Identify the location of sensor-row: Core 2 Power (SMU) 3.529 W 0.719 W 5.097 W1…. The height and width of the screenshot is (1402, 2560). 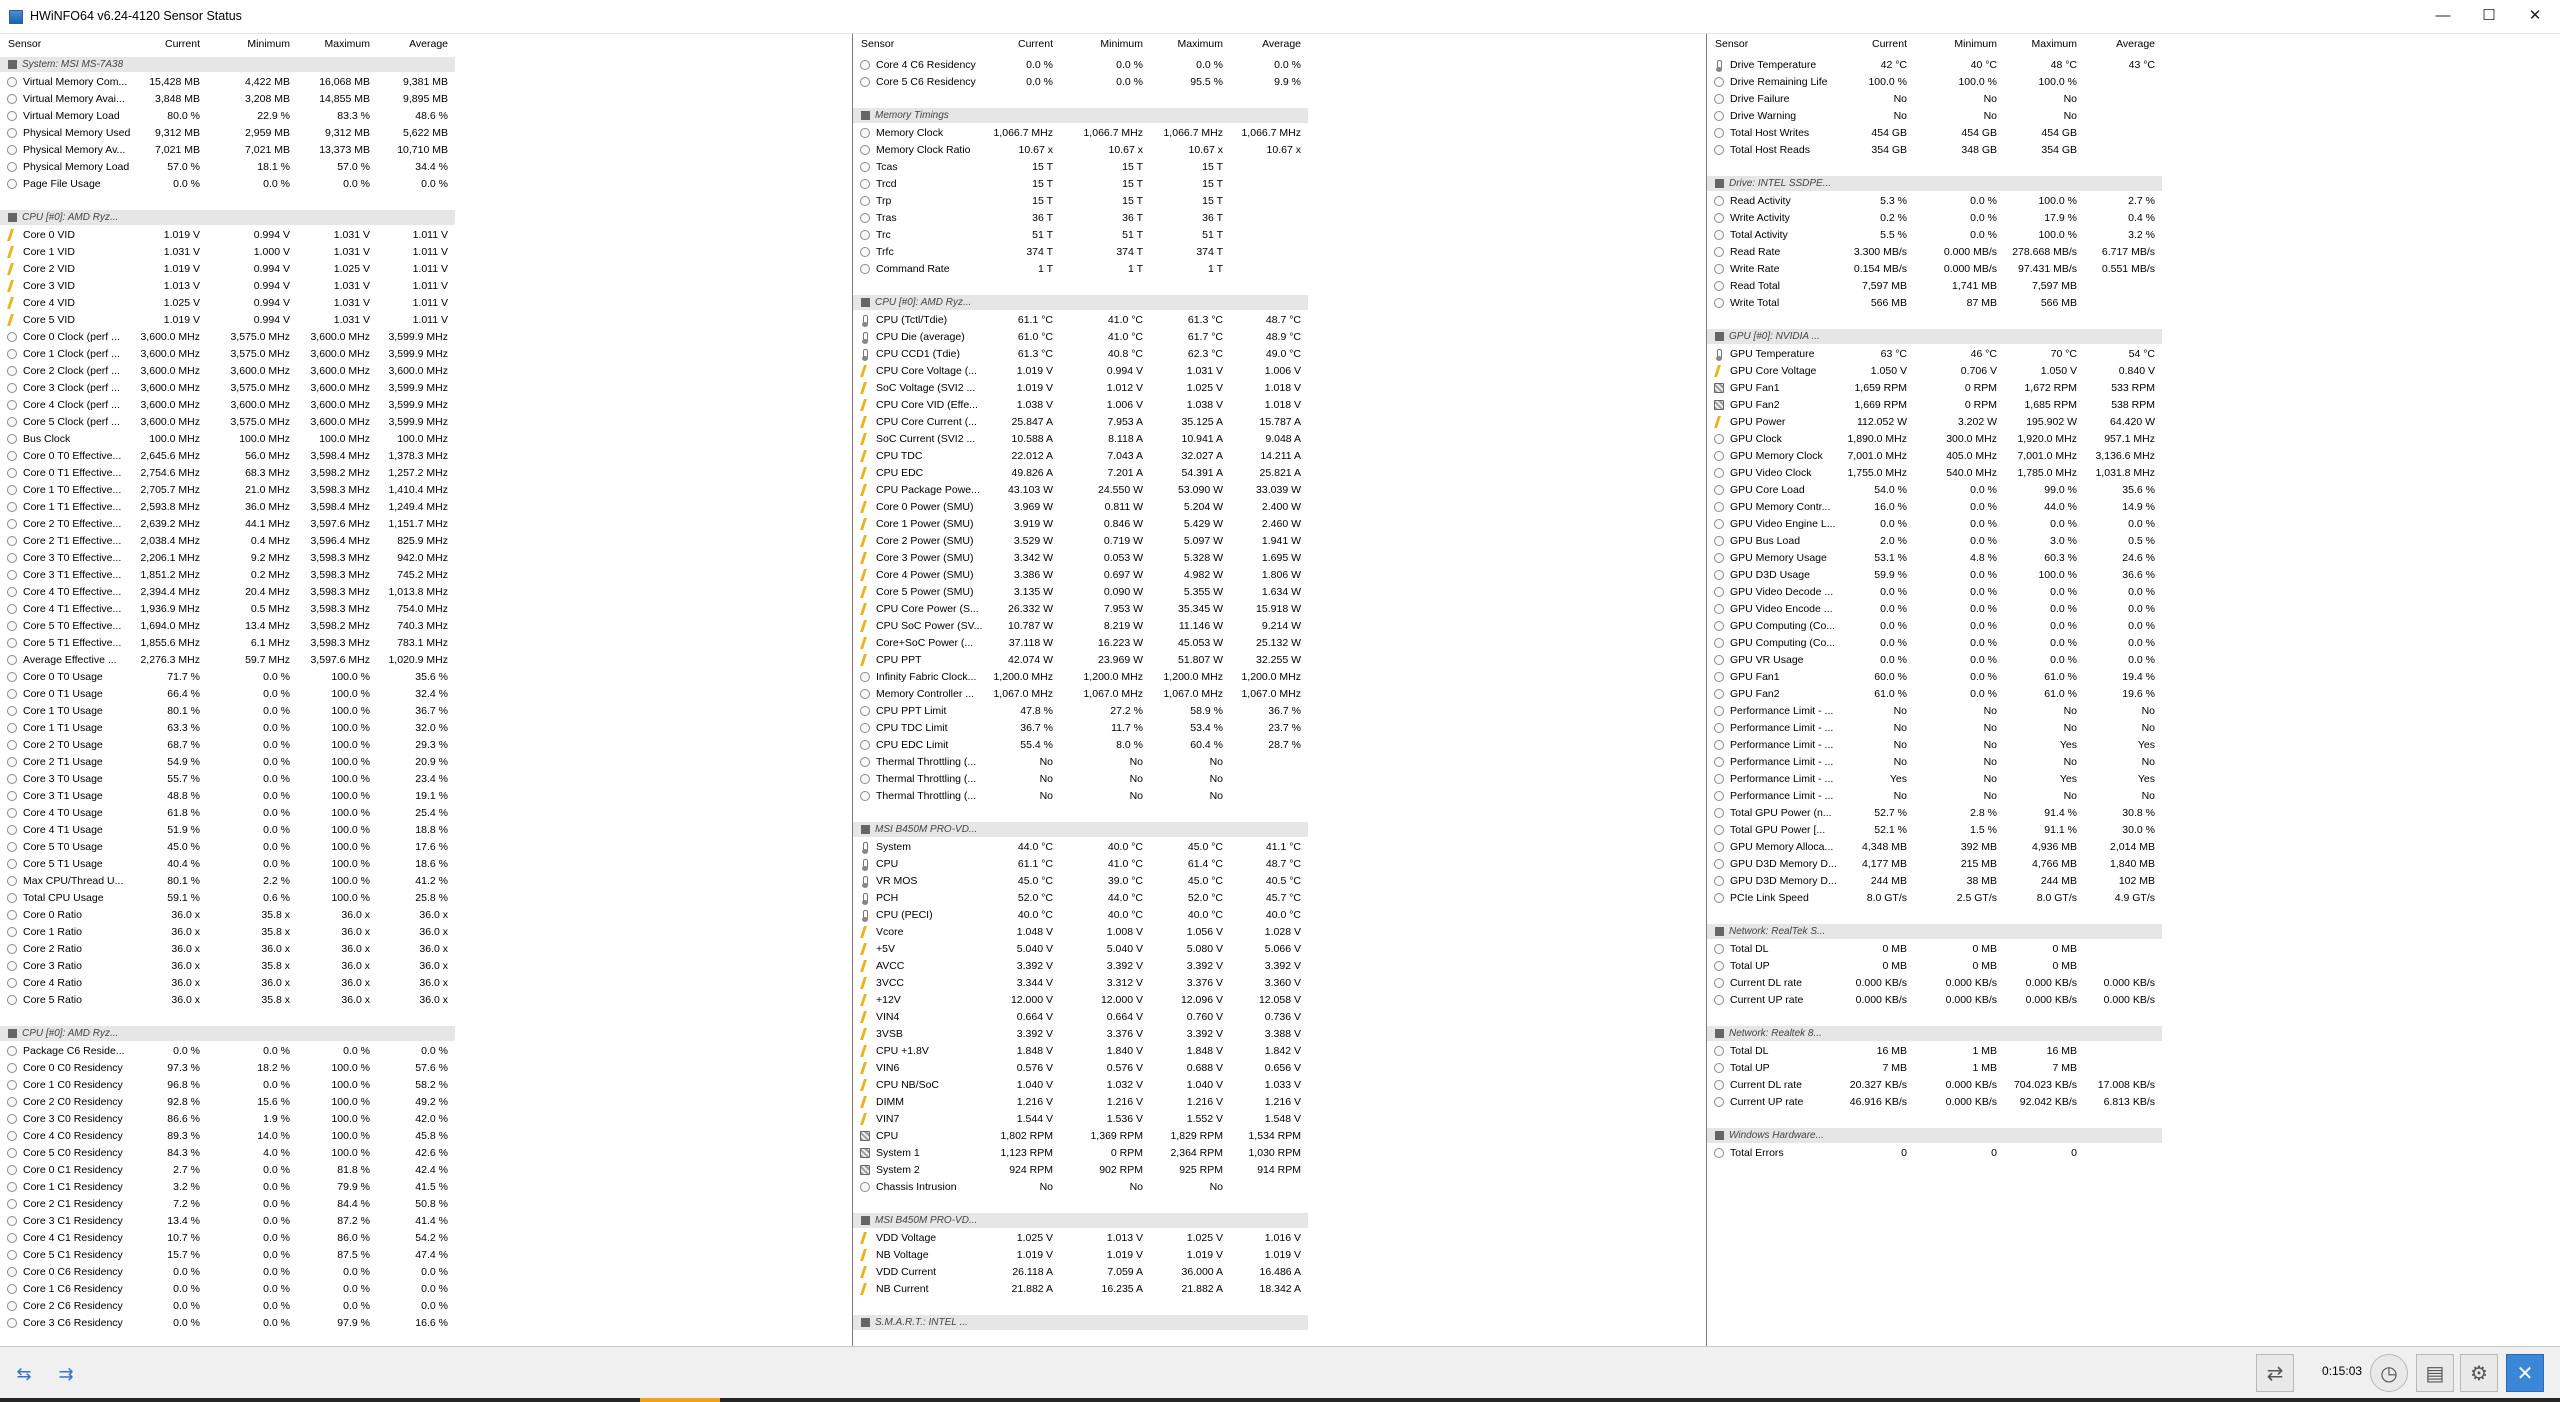
(1279, 540).